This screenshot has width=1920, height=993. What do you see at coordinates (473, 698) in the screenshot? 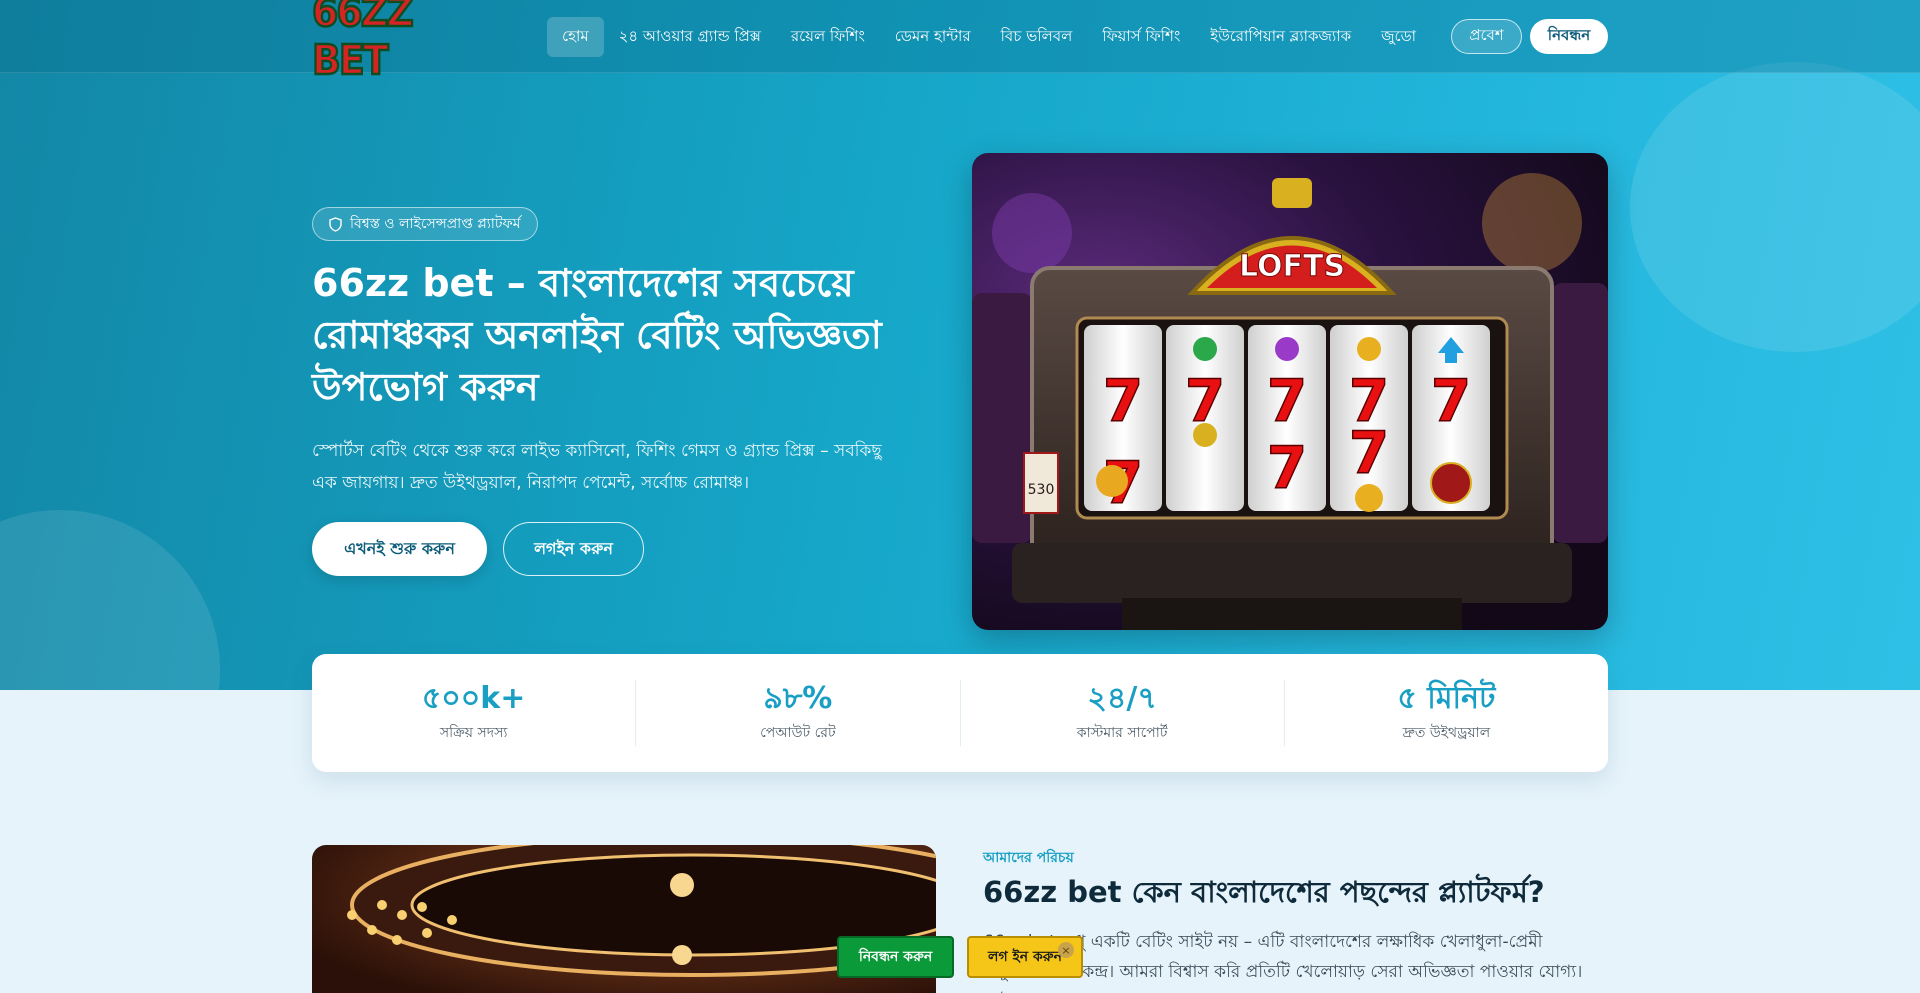
I see `stat-value: ৫০০k+` at bounding box center [473, 698].